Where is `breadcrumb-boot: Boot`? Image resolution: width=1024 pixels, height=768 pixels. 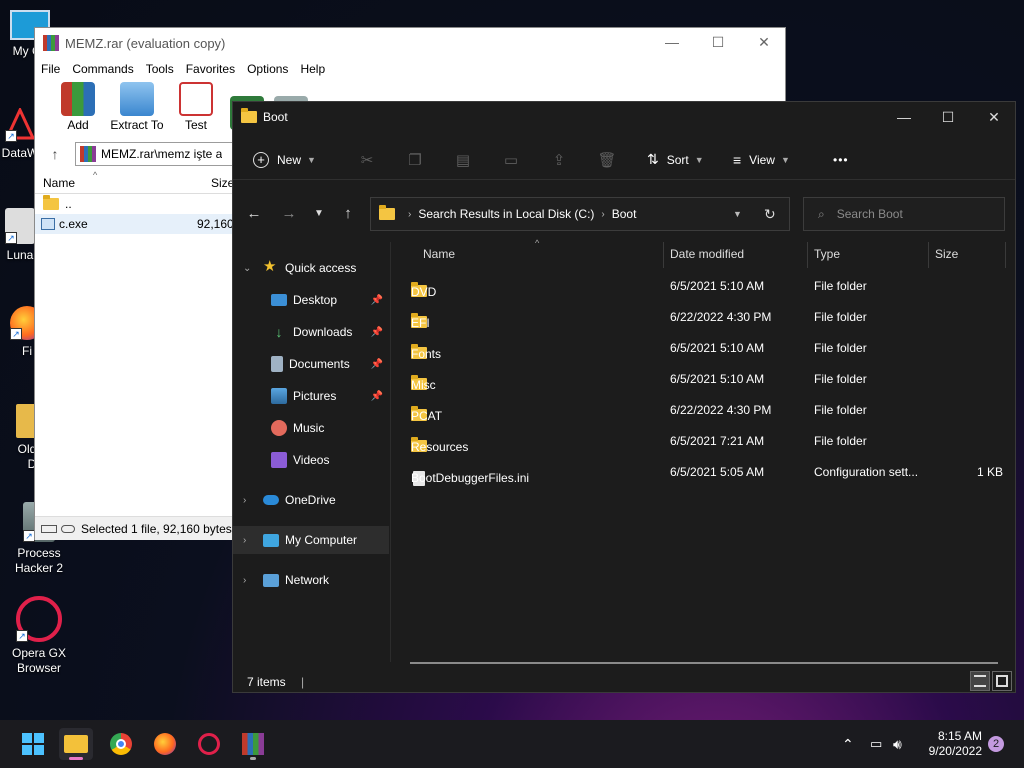 breadcrumb-boot: Boot is located at coordinates (624, 214).